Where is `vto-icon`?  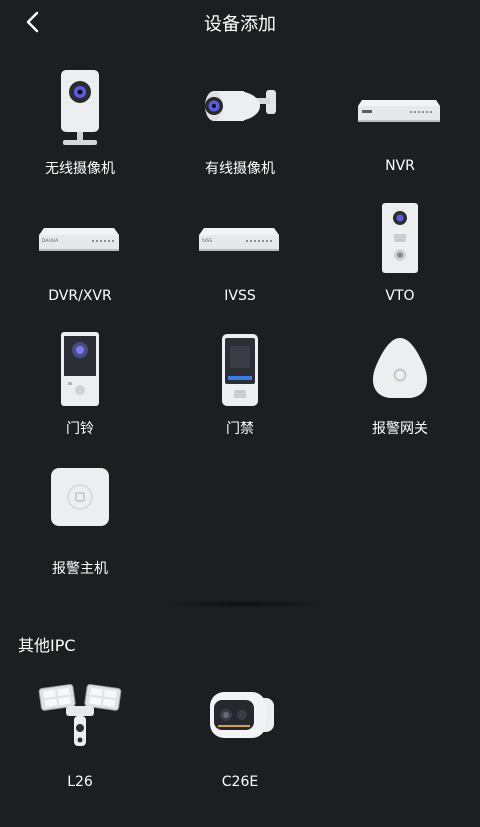 vto-icon is located at coordinates (400, 235).